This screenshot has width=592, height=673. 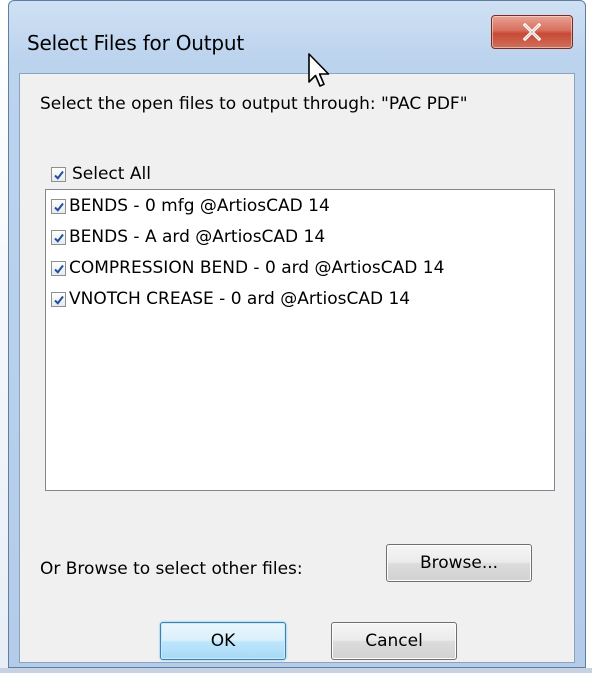 What do you see at coordinates (257, 268) in the screenshot?
I see `file-list-item-label: COMPRESSION BEND - 0 ard @ArtiosCAD 14` at bounding box center [257, 268].